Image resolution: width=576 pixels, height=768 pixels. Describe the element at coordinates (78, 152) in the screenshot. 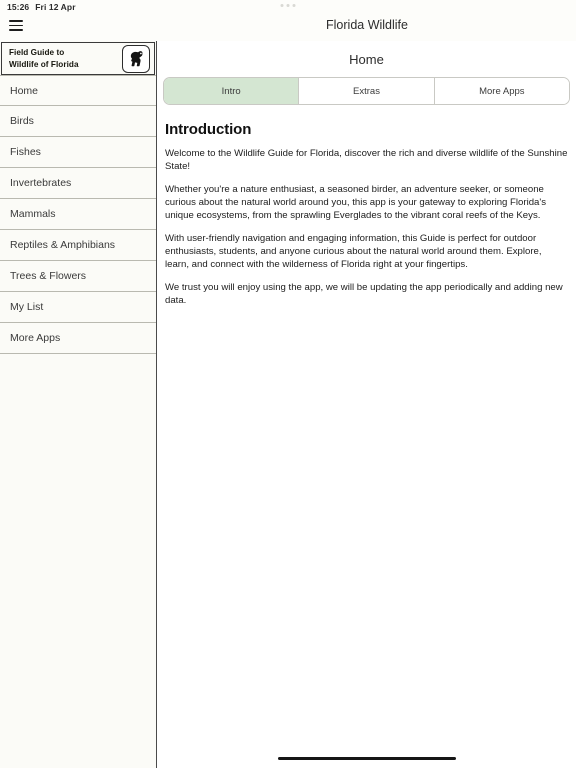

I see `sidebar-item-fishes: Fishes` at that location.